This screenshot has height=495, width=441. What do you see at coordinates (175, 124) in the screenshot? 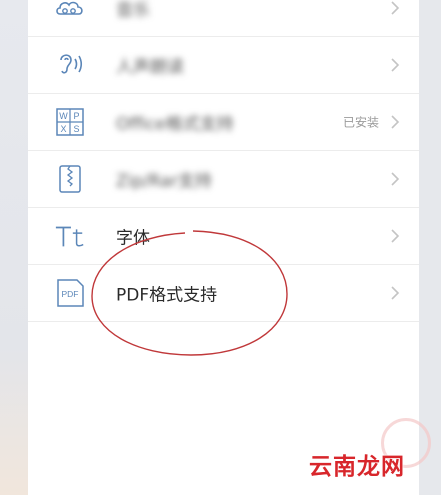
I see `settings-item-label: Office格式支持` at bounding box center [175, 124].